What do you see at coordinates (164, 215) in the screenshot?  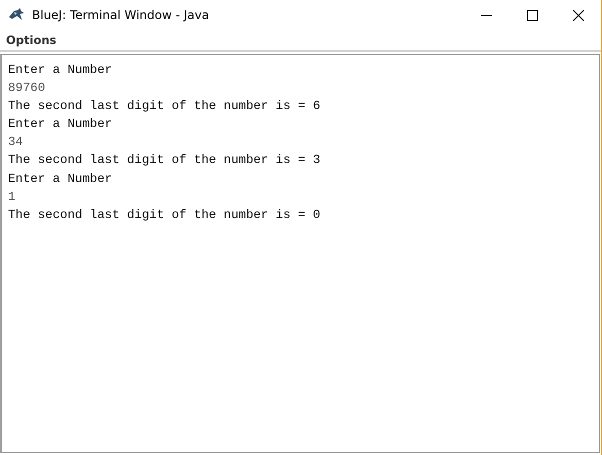 I see `output-line: The second last digit of the number is = 0` at bounding box center [164, 215].